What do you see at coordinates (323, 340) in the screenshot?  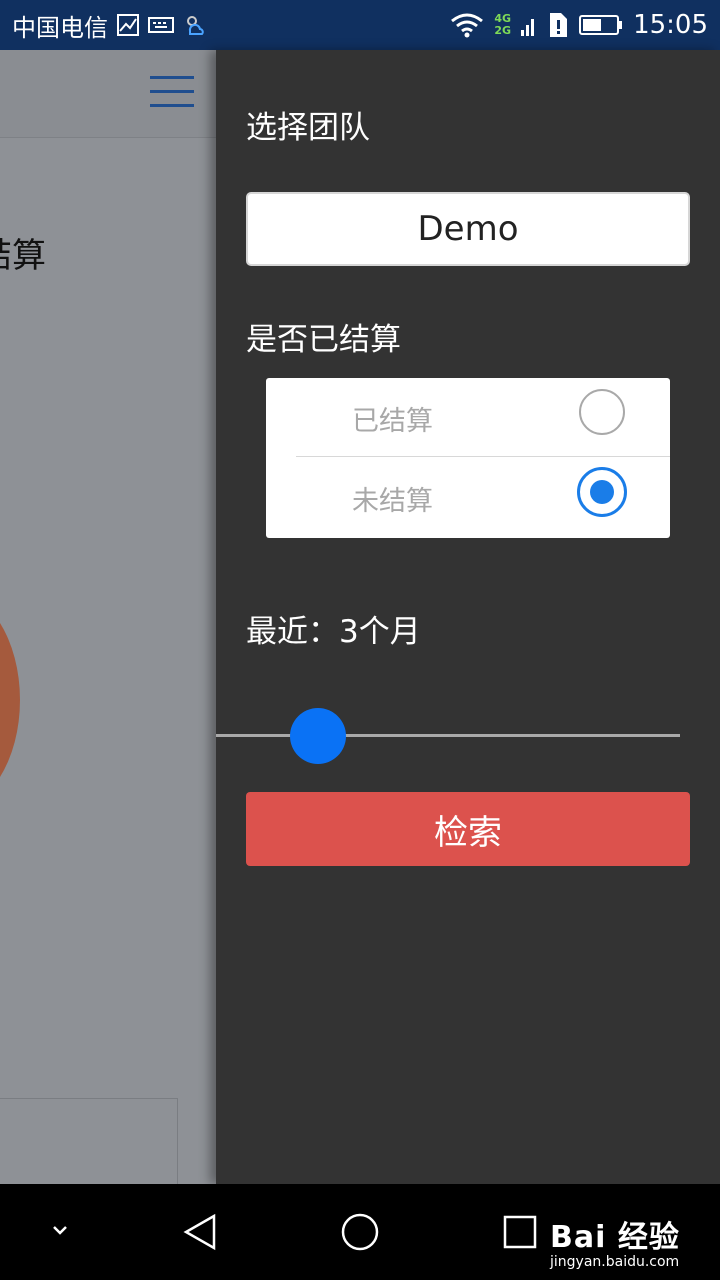 I see `settled-label: 是否已结算` at bounding box center [323, 340].